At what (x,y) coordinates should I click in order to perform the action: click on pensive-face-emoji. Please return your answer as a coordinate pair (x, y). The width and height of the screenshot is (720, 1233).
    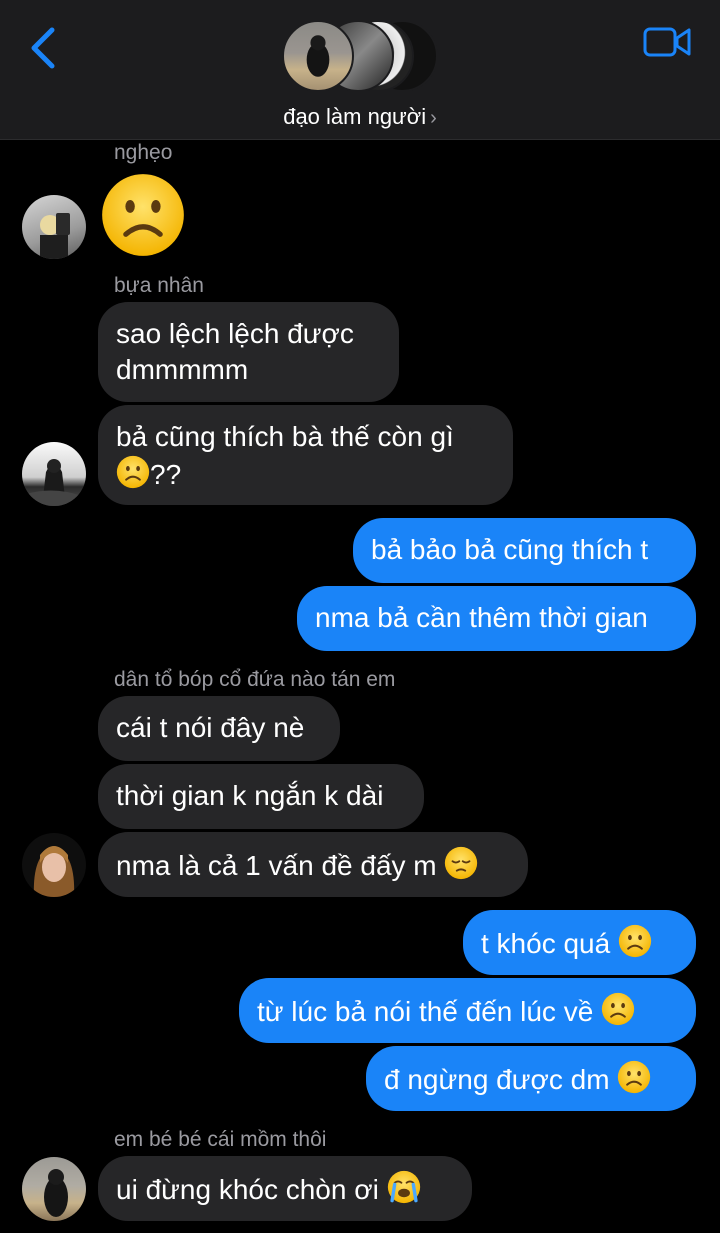
    Looking at the image, I should click on (461, 863).